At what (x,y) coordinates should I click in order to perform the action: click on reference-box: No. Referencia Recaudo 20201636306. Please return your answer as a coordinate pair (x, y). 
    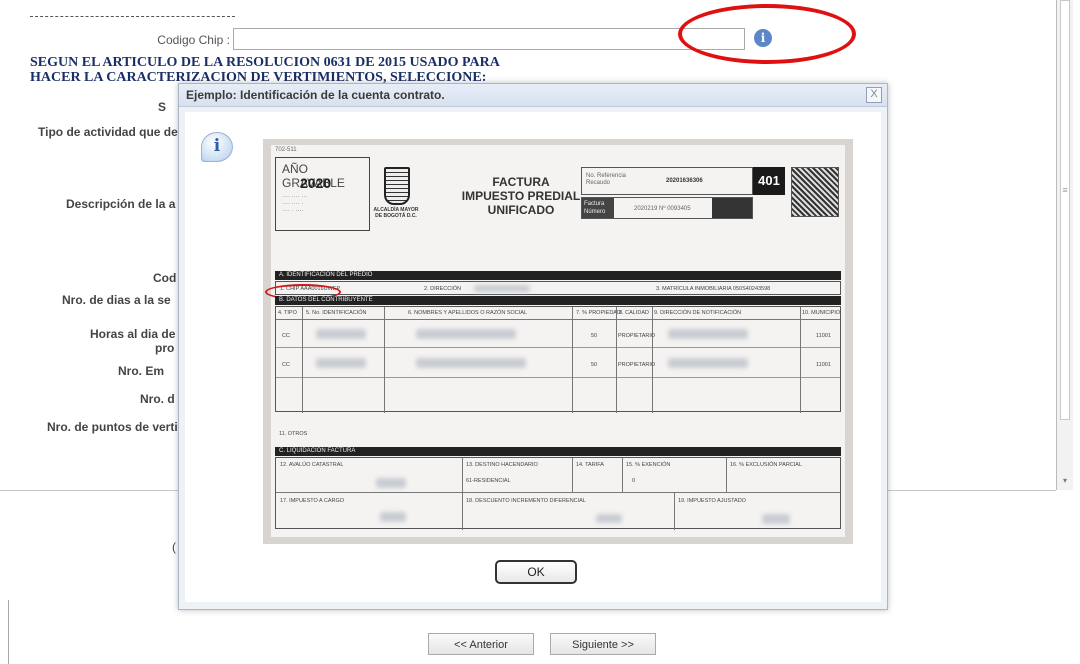
    Looking at the image, I should click on (667, 181).